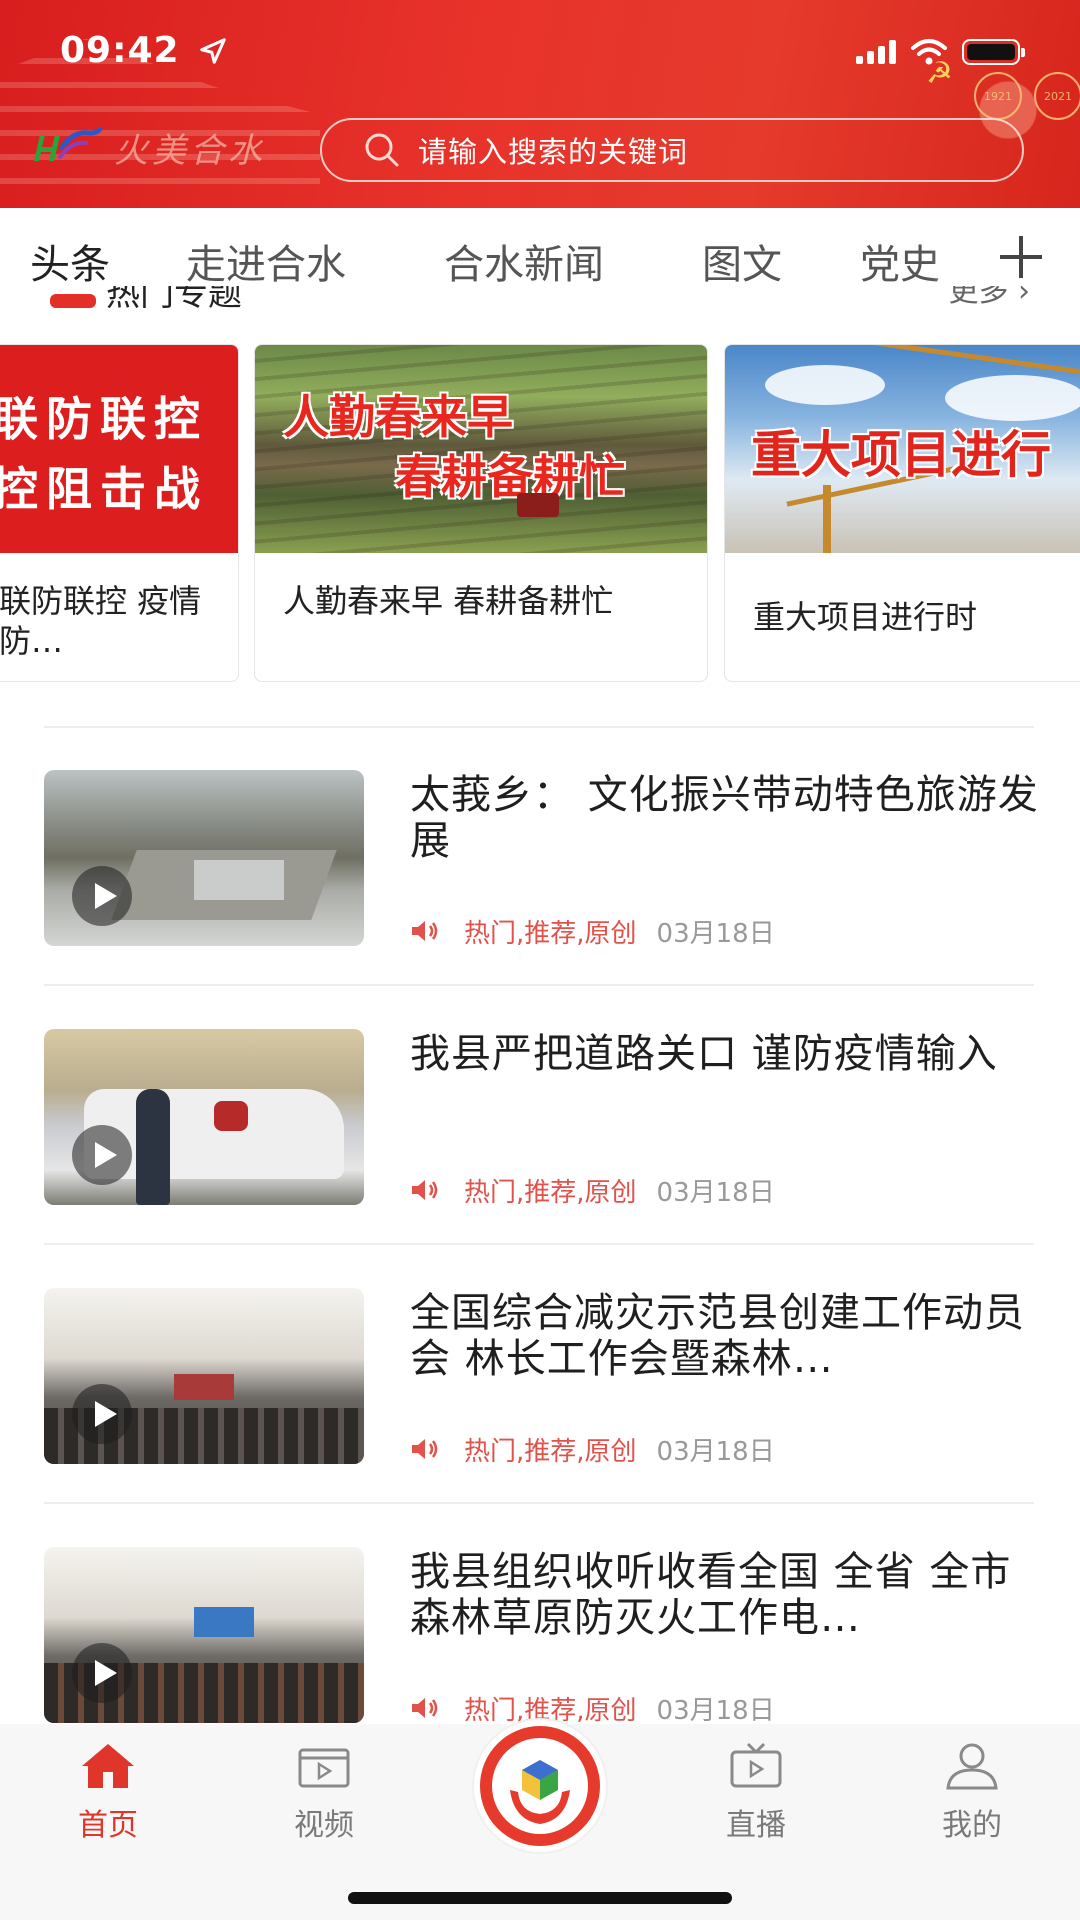 The width and height of the screenshot is (1080, 1920). Describe the element at coordinates (540, 300) in the screenshot. I see `hot-topics-header: 热门专题 更多 ›` at that location.